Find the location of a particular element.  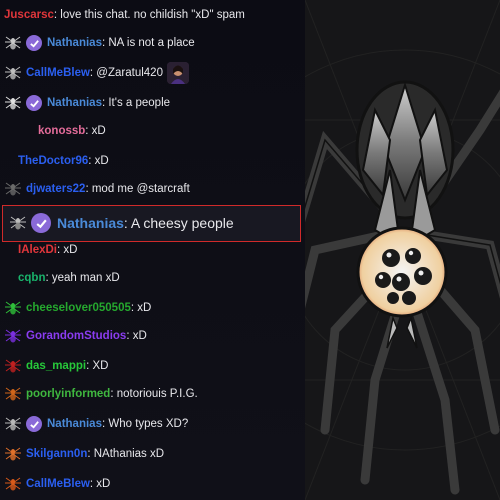

chat-username: cqbn is located at coordinates (31, 278).